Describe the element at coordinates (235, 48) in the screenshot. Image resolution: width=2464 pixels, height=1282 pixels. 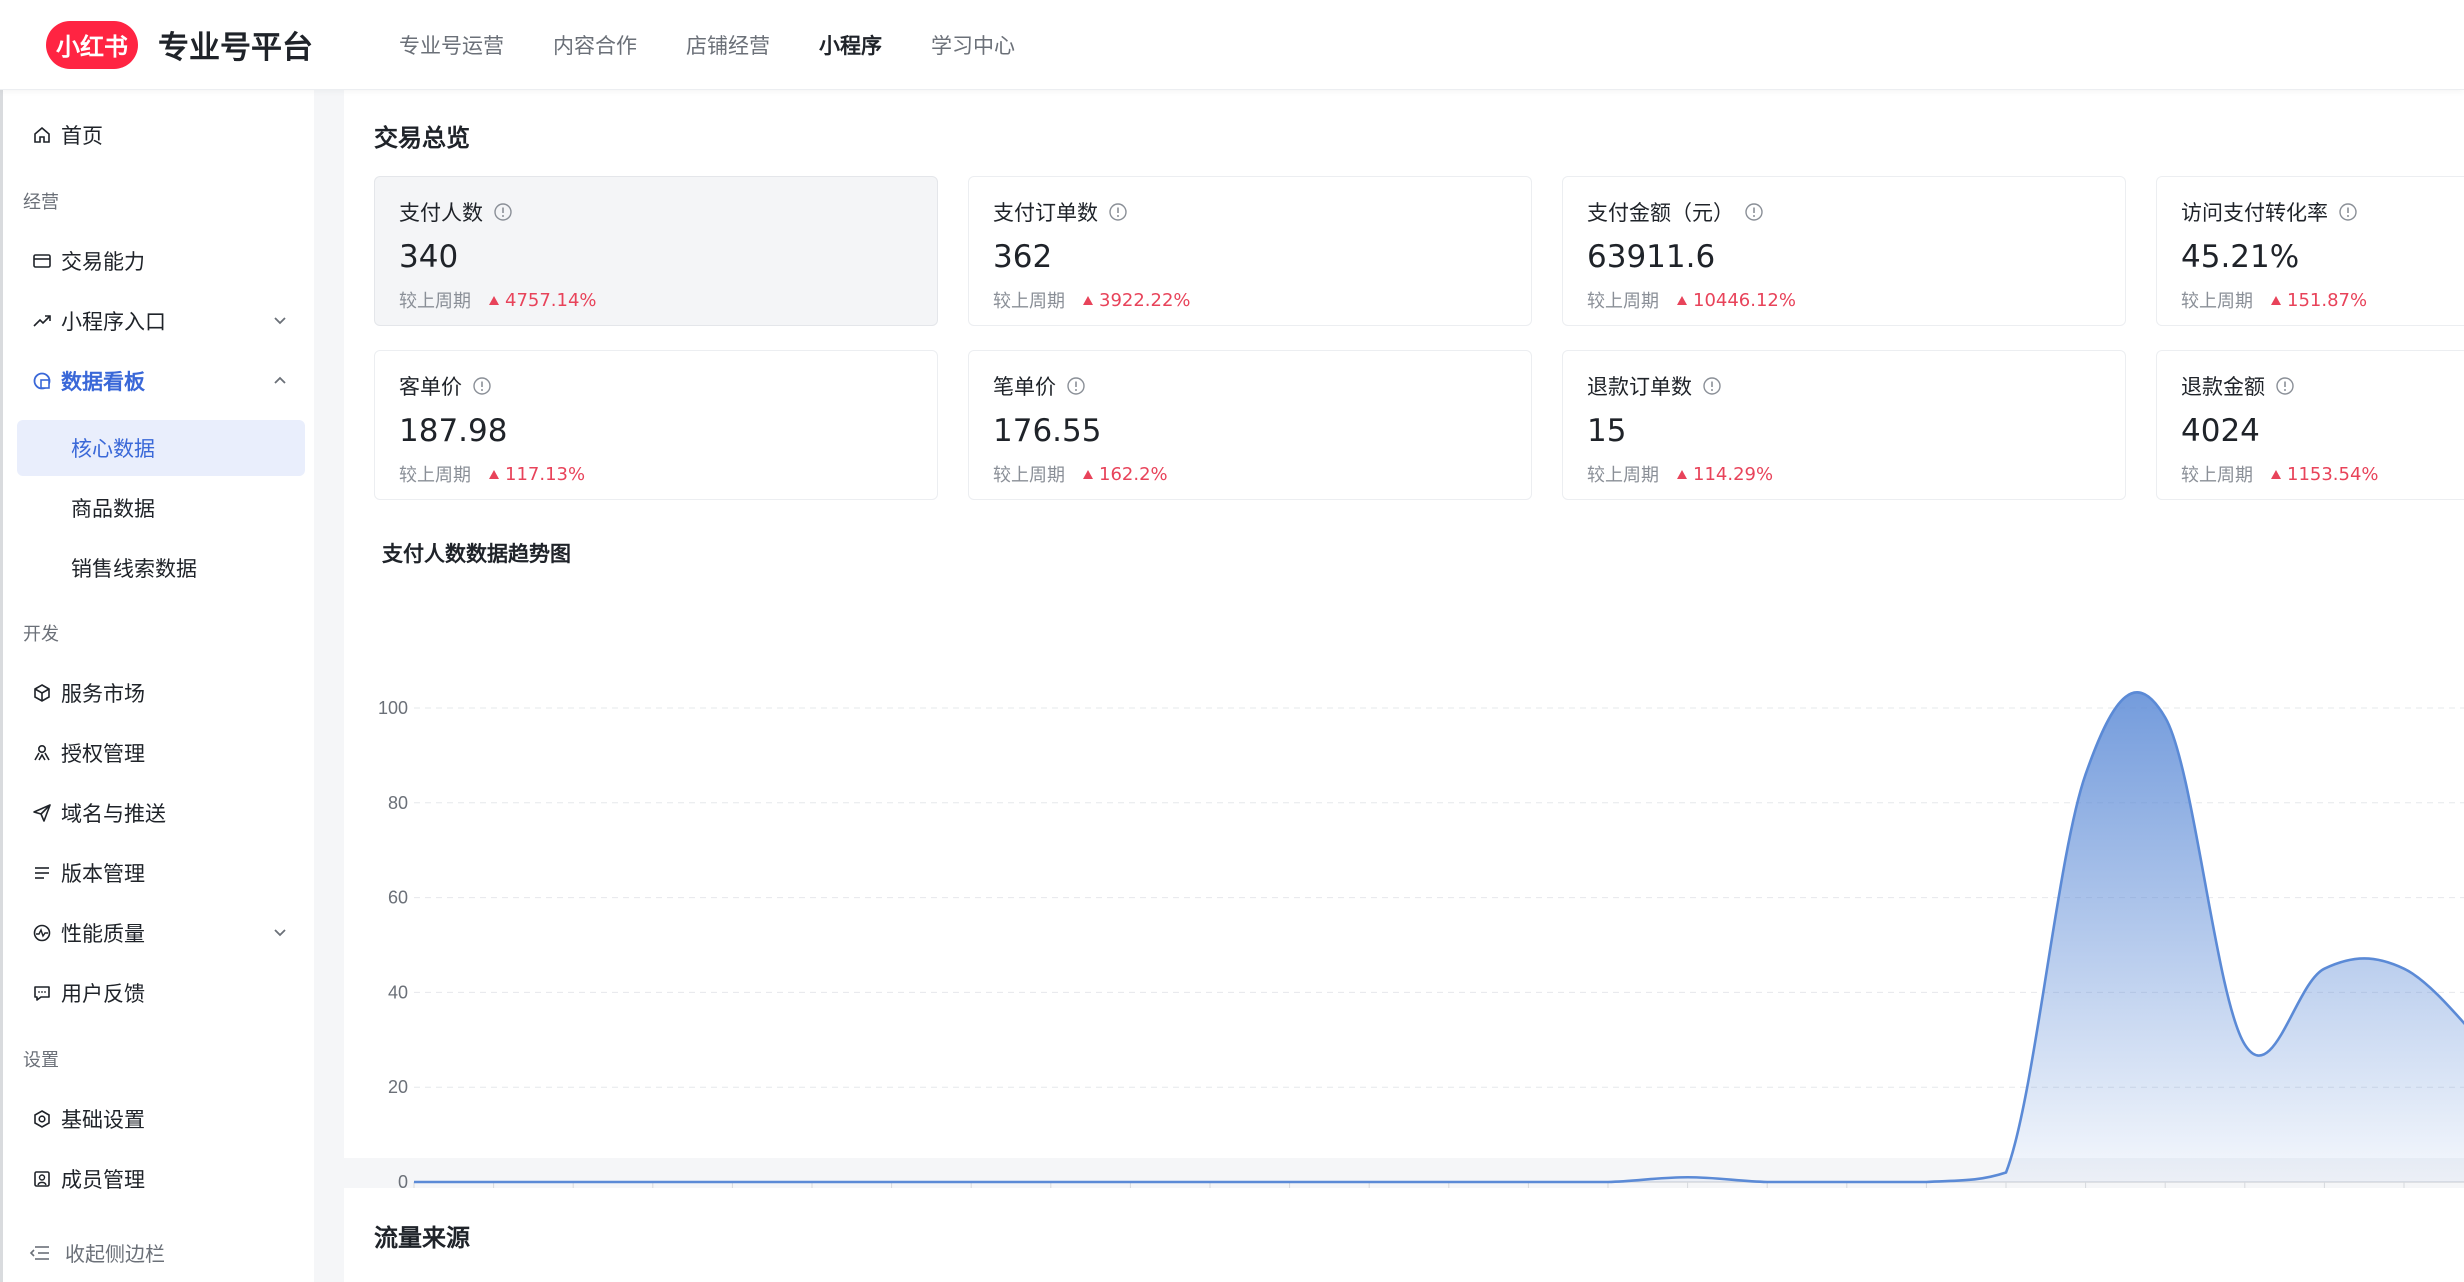
I see `platform-title: 专业号平台` at that location.